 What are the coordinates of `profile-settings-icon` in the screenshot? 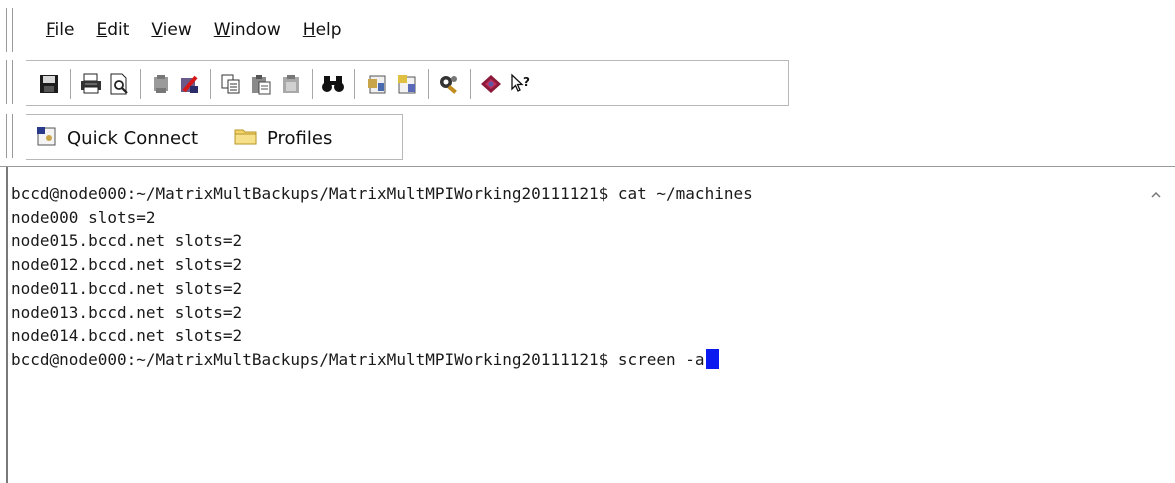 It's located at (407, 84).